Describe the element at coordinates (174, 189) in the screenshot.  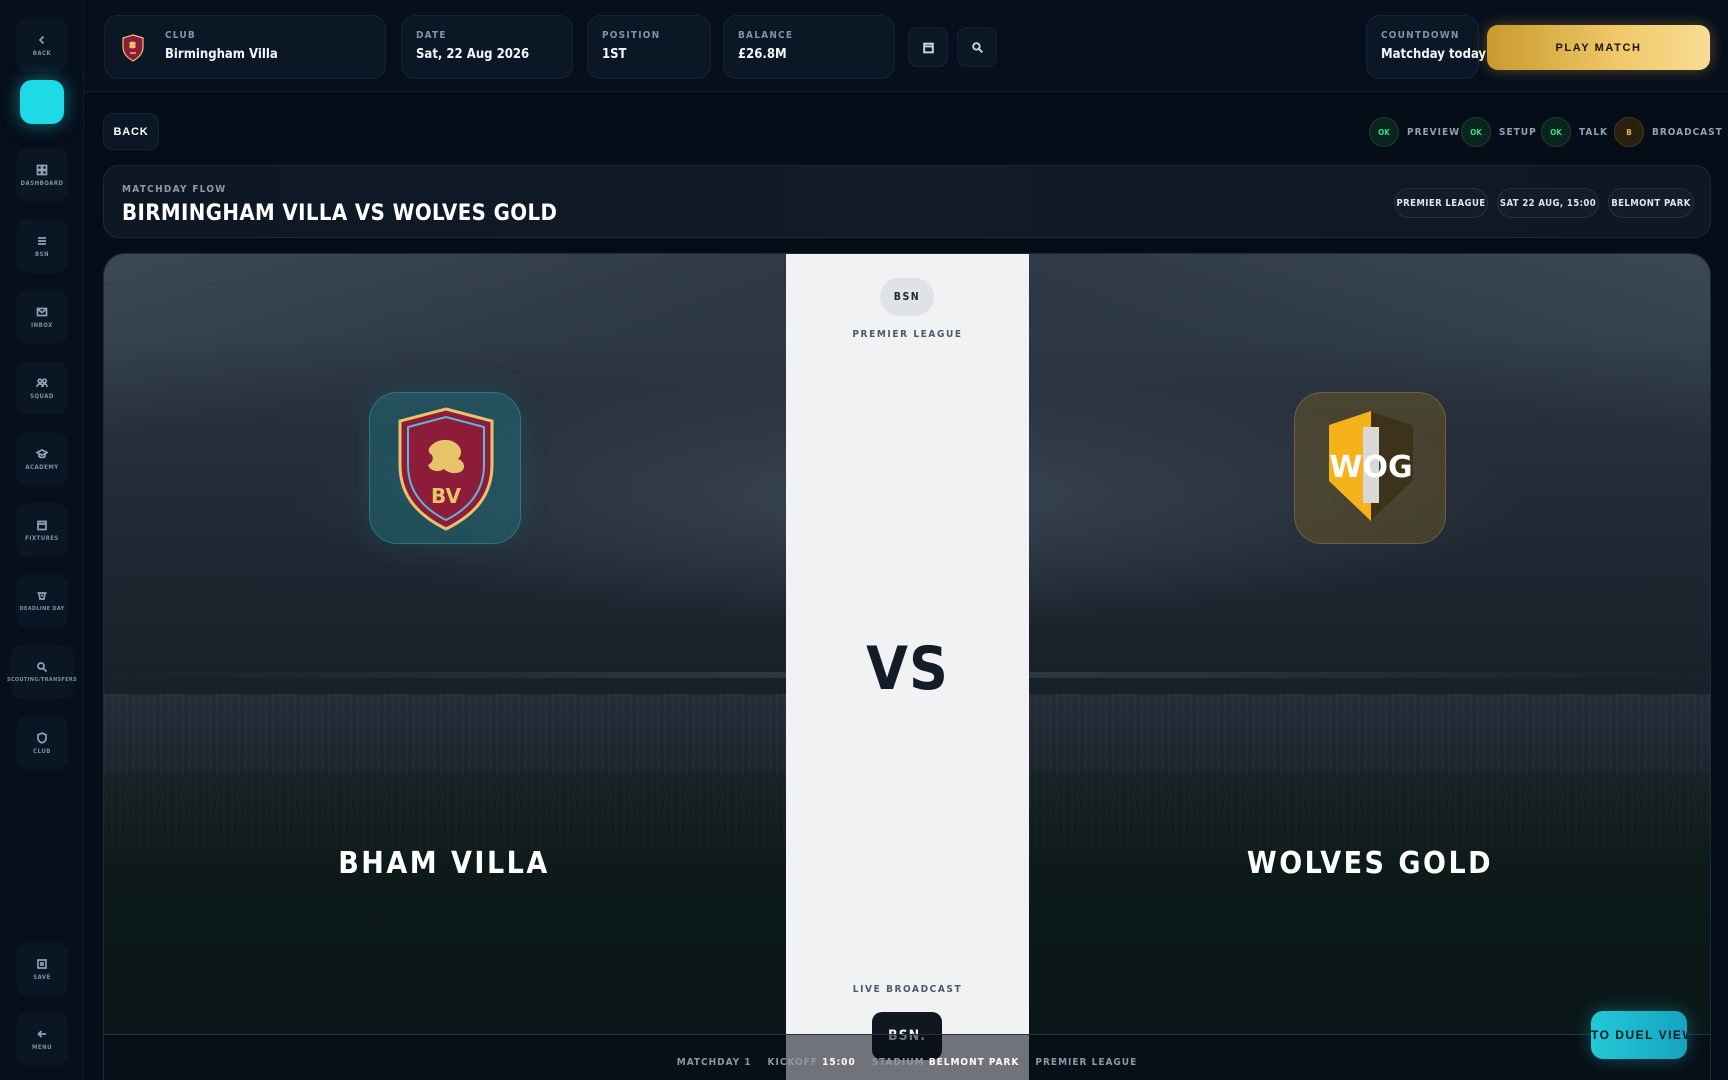
I see `flow-caption: Matchday Flow` at that location.